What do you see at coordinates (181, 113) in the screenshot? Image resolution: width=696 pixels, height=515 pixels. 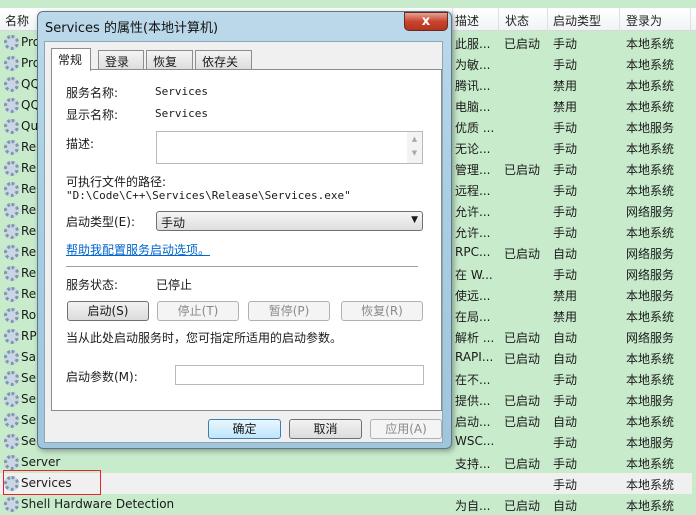 I see `display-name-value: Services` at bounding box center [181, 113].